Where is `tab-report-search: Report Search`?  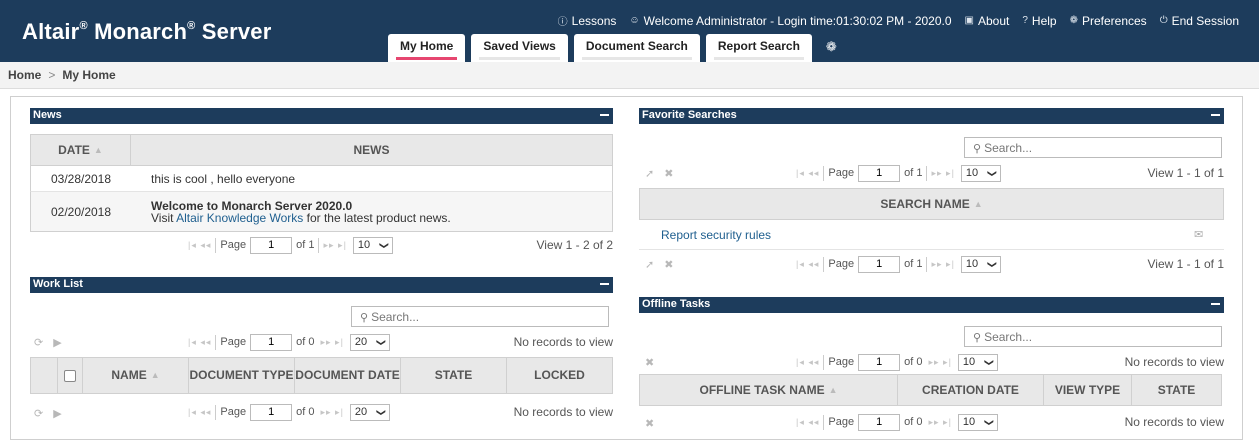
tab-report-search: Report Search is located at coordinates (758, 48).